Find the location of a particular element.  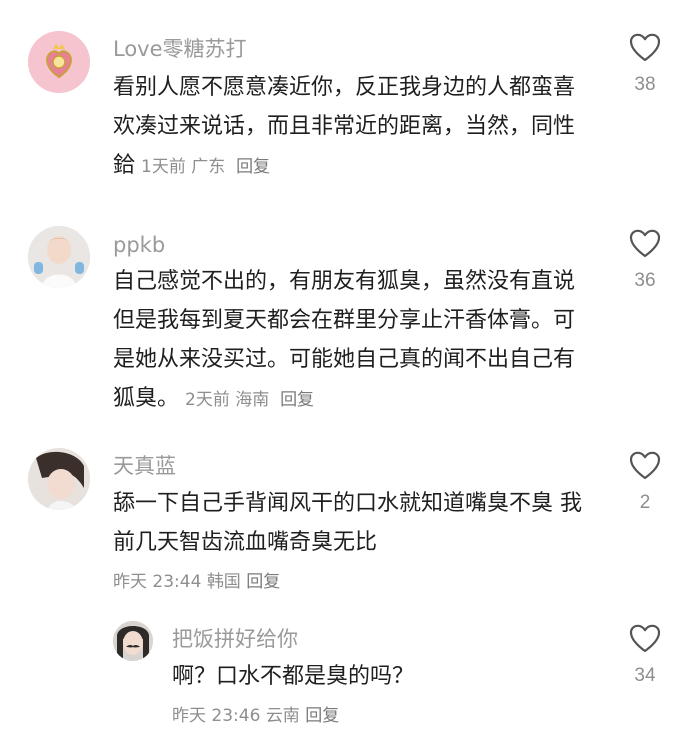

comment-text: 舔一下自己手背闻风干的口水就知道嘴臭不臭 我前几天智齿流血嘴奇臭无比 is located at coordinates (348, 523).